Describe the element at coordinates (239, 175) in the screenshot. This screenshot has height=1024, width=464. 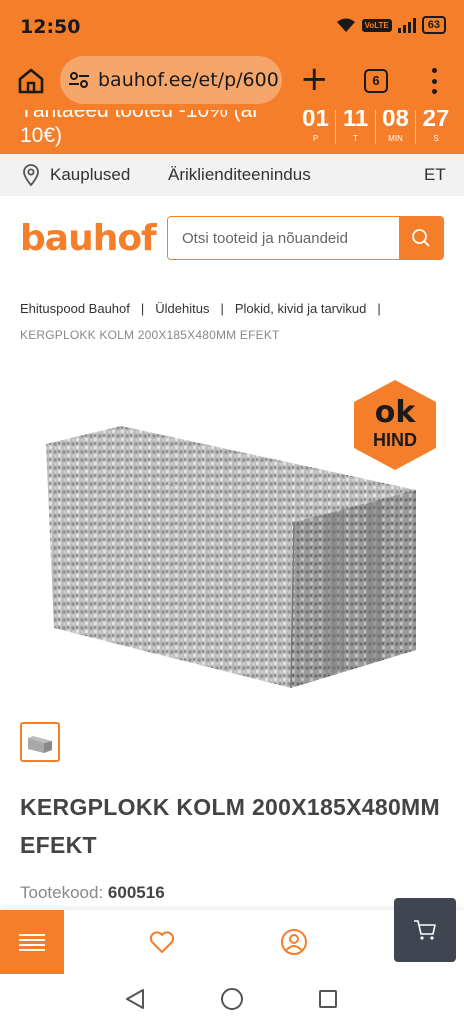
I see `business-client-link: Äriklienditeenindus` at that location.